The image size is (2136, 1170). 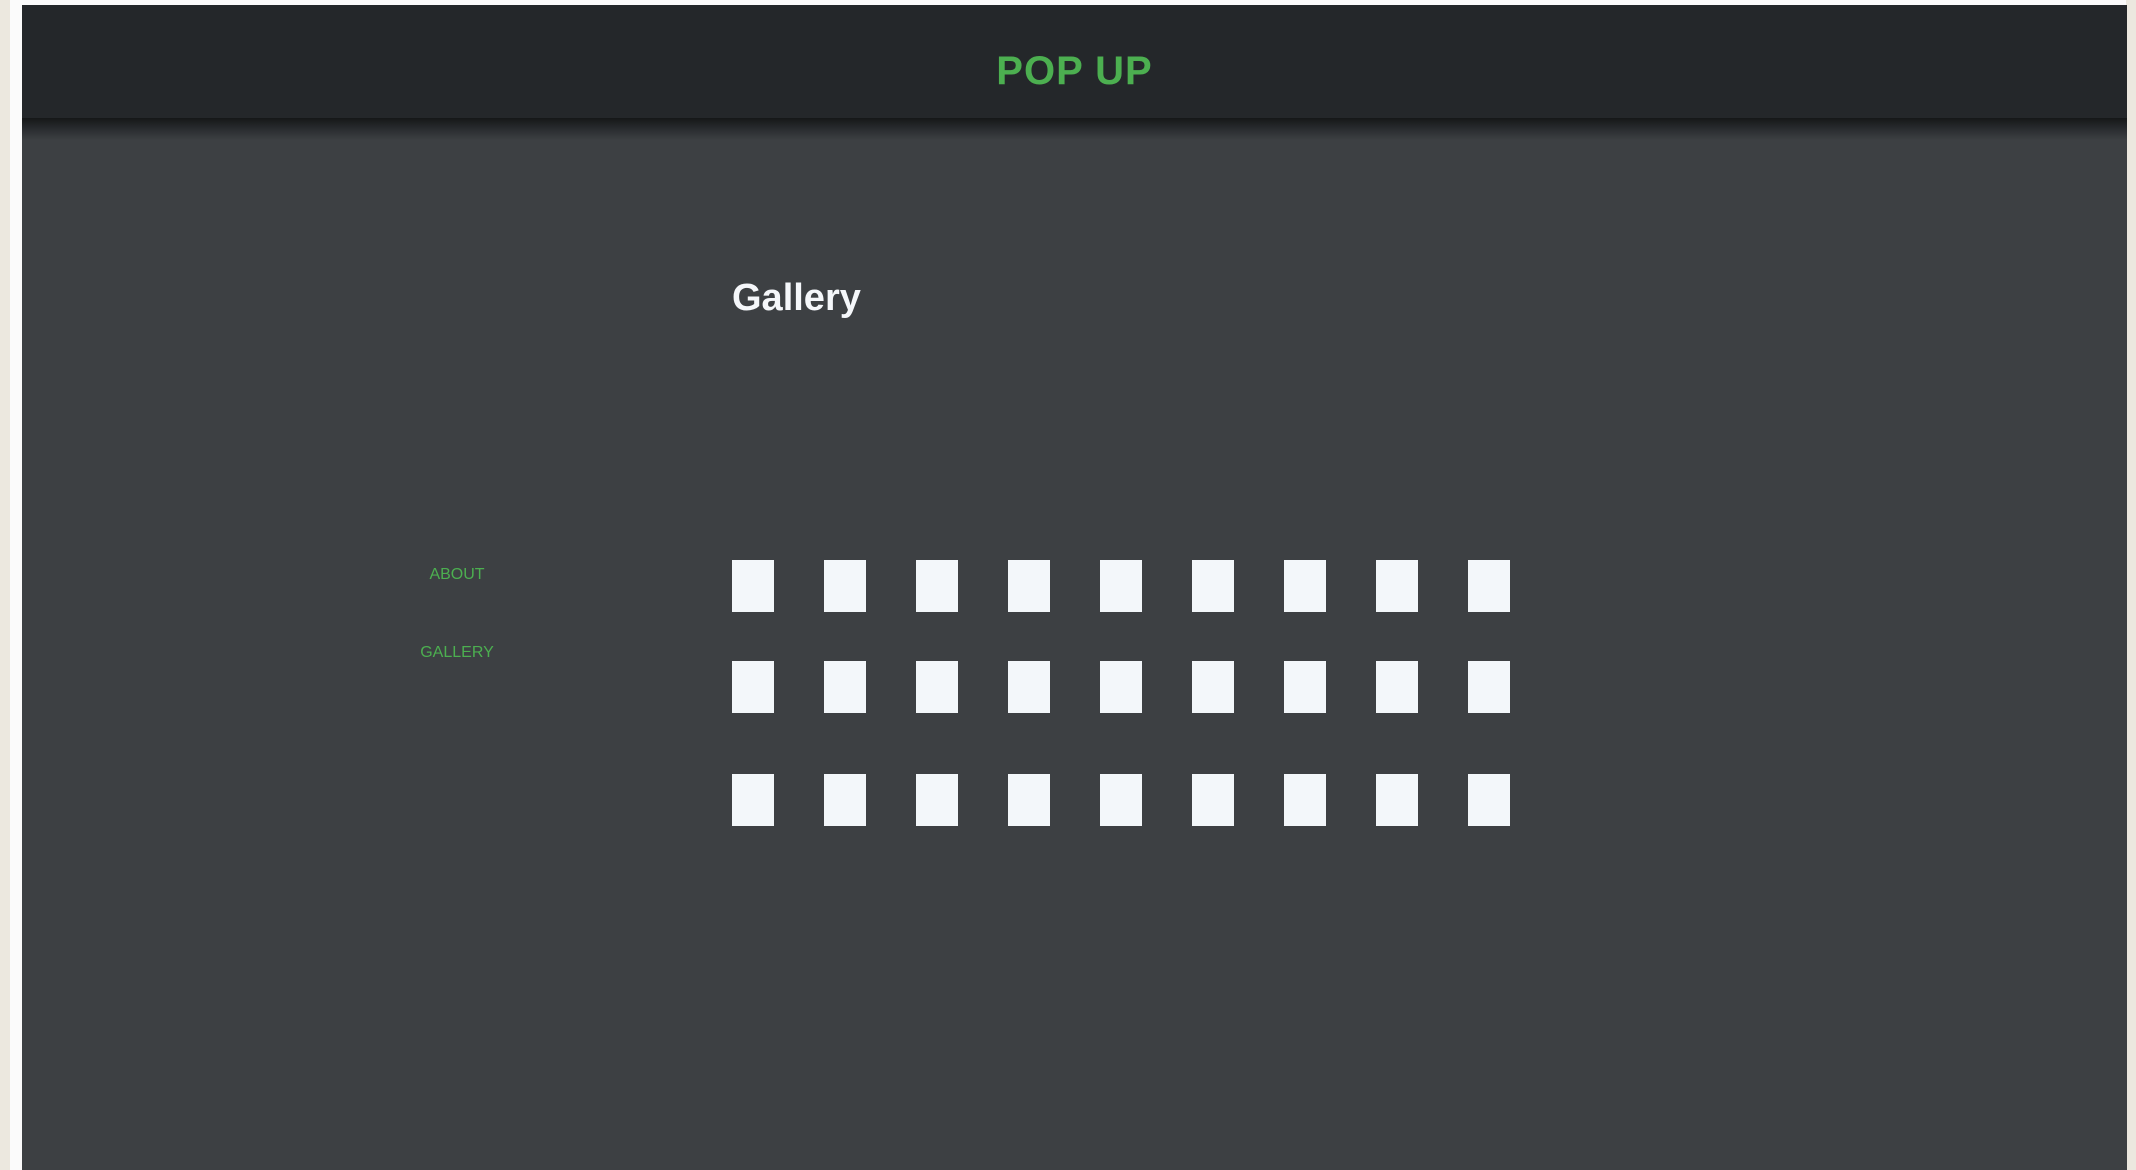 What do you see at coordinates (796, 298) in the screenshot?
I see `page-title: Gallery` at bounding box center [796, 298].